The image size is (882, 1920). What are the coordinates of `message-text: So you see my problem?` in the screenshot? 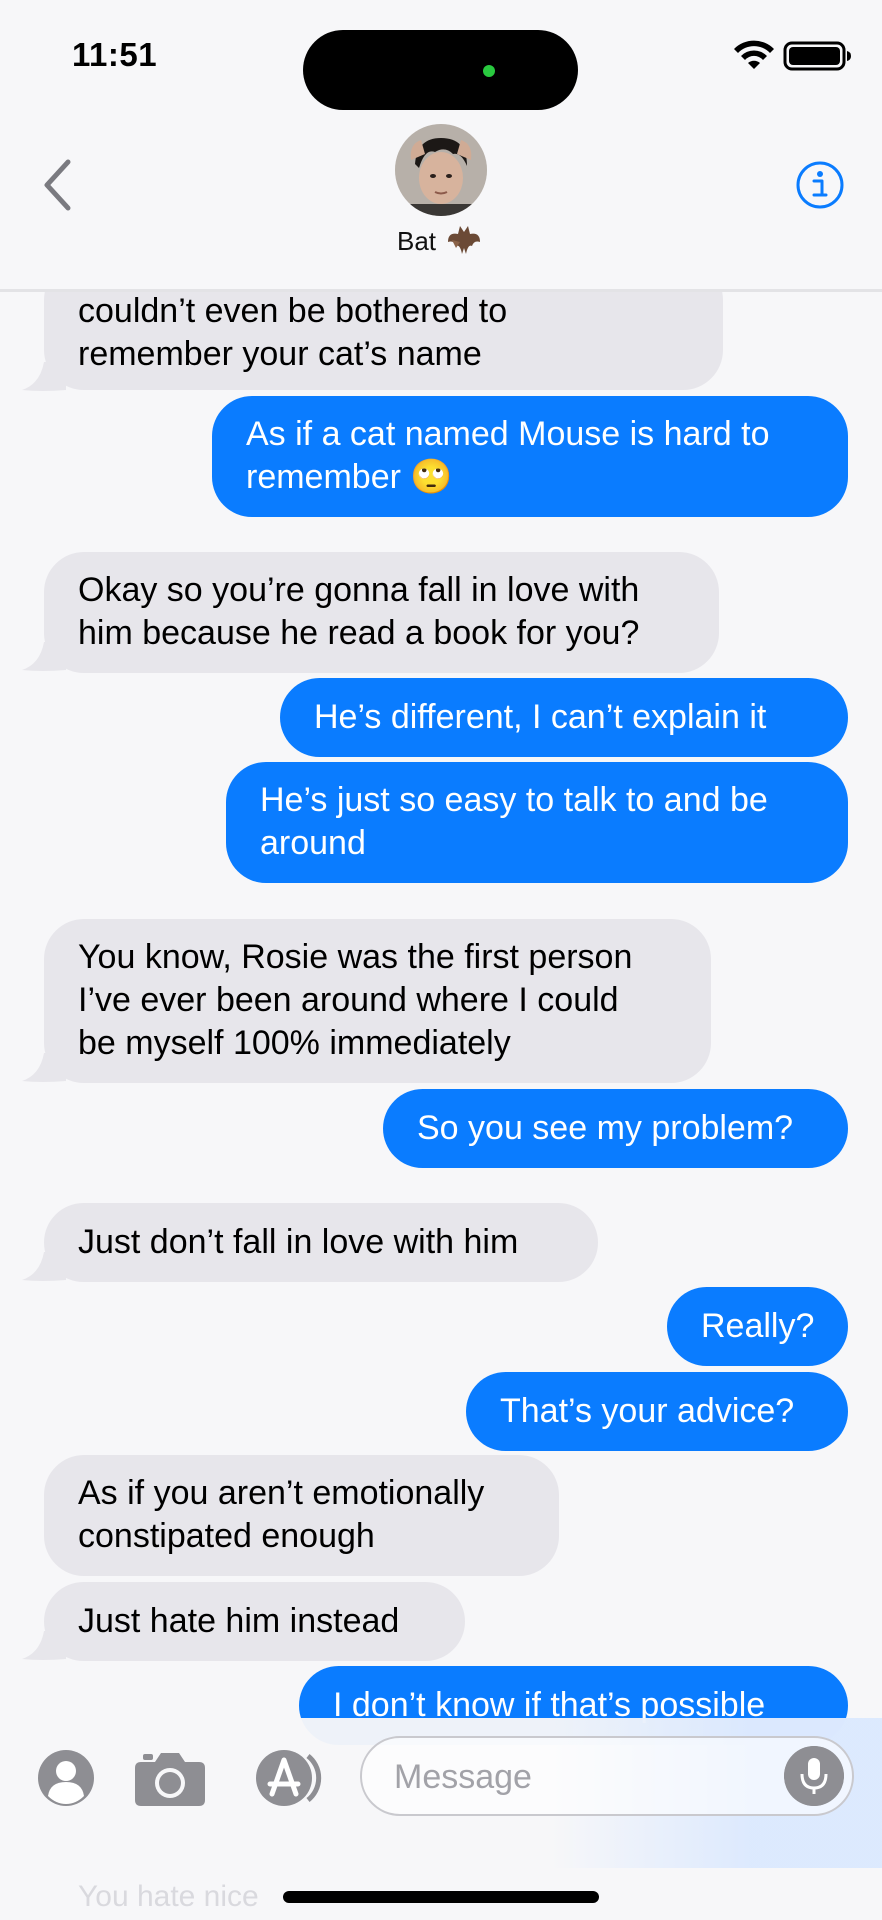 It's located at (605, 1128).